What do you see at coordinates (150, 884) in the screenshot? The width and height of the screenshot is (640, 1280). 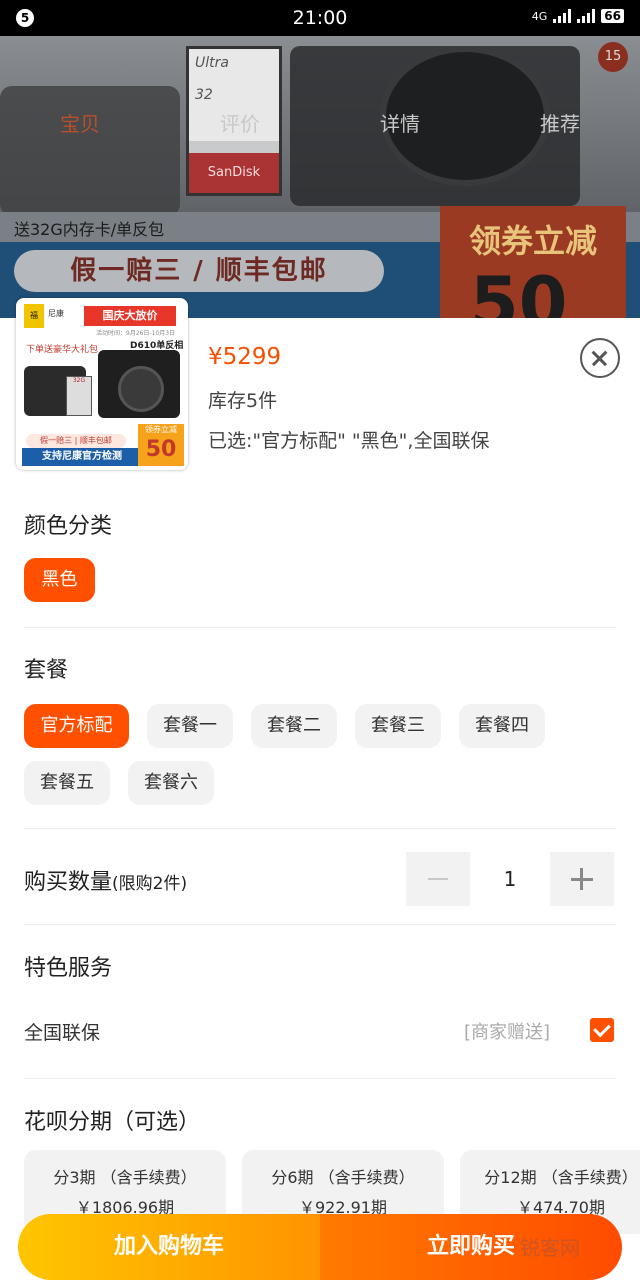 I see `quantity-limit: (限购2件)` at bounding box center [150, 884].